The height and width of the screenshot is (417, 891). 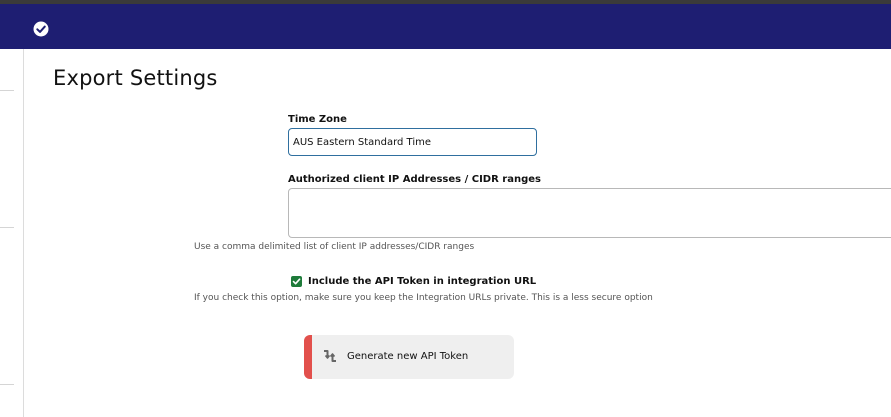 I want to click on sidebar, so click(x=12, y=233).